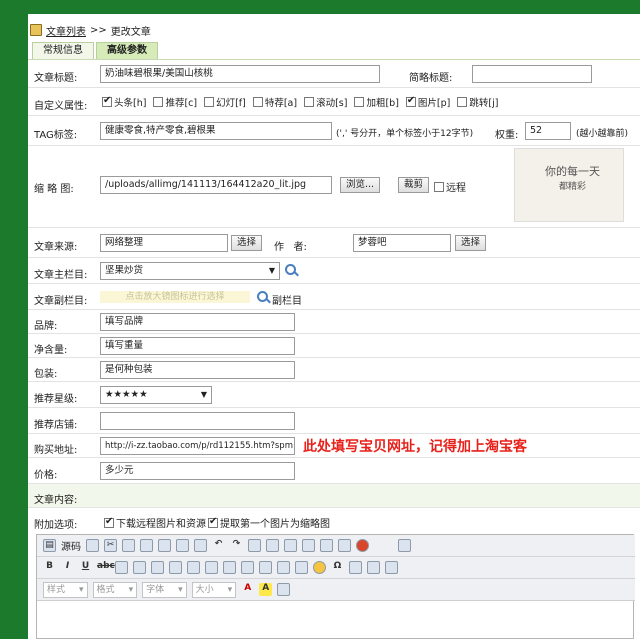 This screenshot has width=640, height=639. I want to click on paste-word-icon, so click(182, 545).